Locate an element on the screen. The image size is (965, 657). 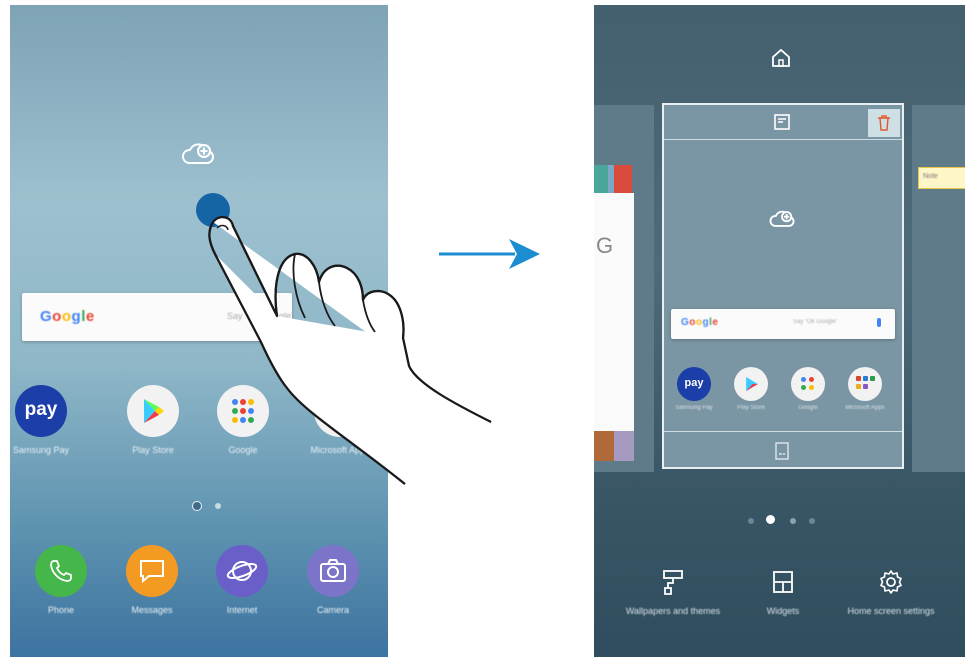
adjacent-page-left: G is located at coordinates (624, 288).